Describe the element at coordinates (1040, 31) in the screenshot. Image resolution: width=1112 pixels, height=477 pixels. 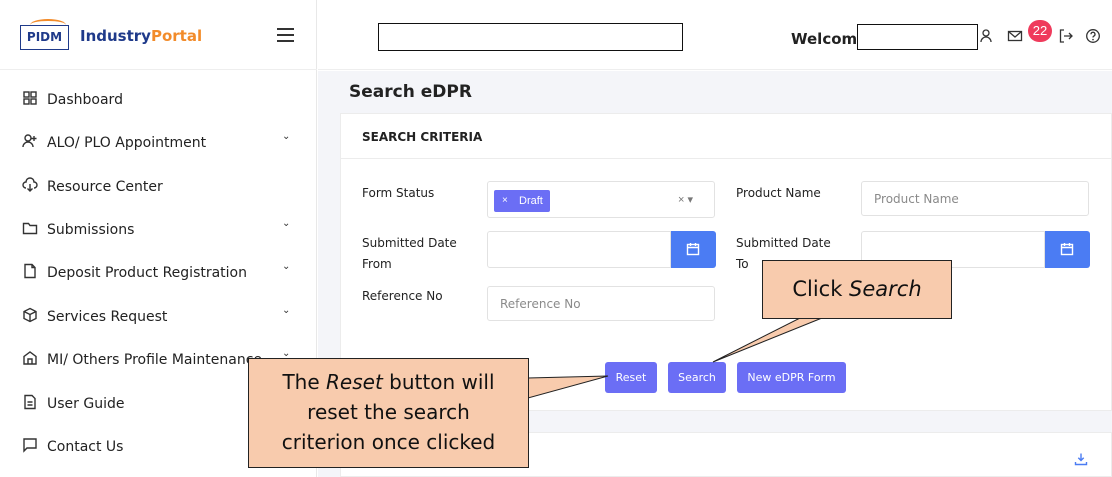
I see `notification-badge: 22` at that location.